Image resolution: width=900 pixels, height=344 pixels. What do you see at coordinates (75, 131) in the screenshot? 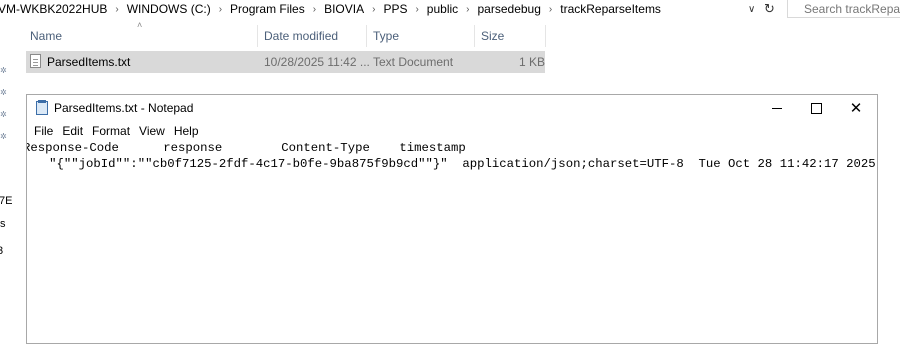
I see `menu-edit: Edit` at bounding box center [75, 131].